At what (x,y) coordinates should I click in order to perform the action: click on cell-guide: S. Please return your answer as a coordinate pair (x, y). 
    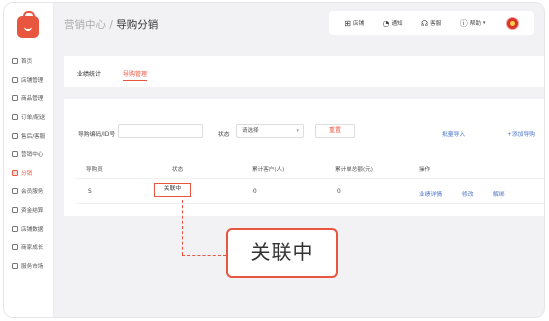
    Looking at the image, I should click on (90, 192).